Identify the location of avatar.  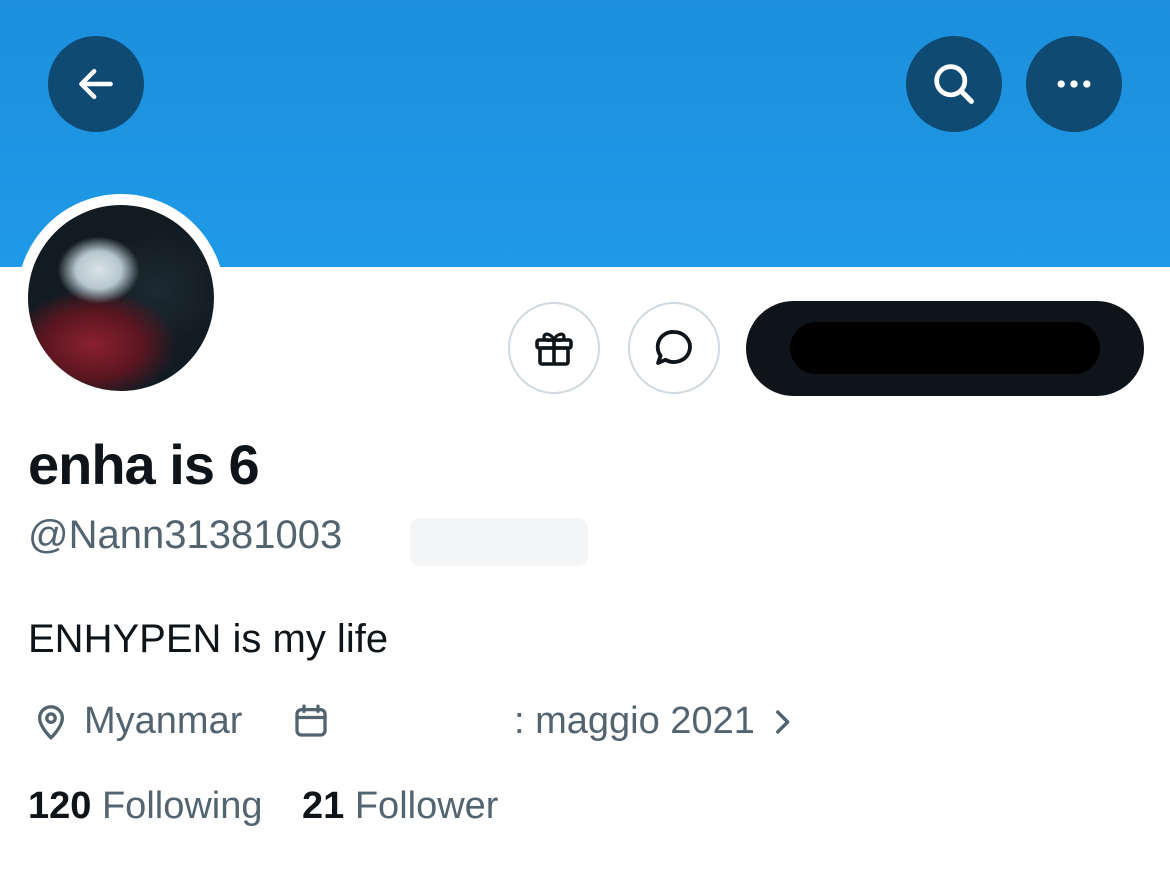
(121, 298).